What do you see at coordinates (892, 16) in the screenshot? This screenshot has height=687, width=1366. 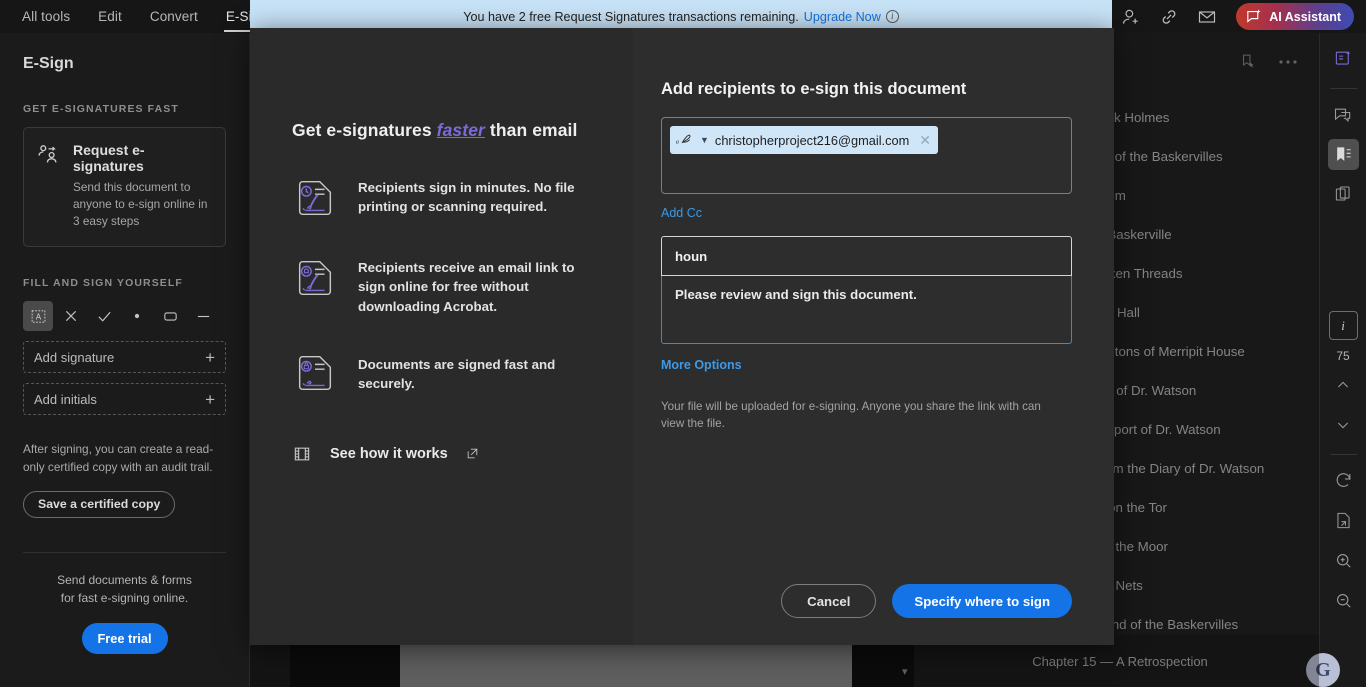 I see `info-icon: i` at bounding box center [892, 16].